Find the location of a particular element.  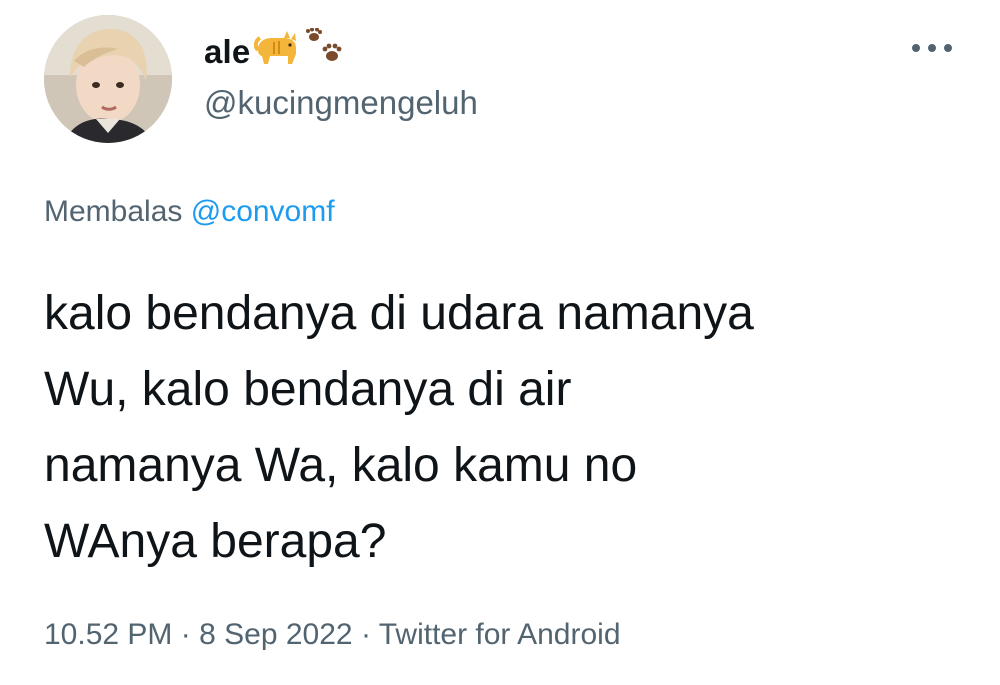

cat-emoji is located at coordinates (277, 52).